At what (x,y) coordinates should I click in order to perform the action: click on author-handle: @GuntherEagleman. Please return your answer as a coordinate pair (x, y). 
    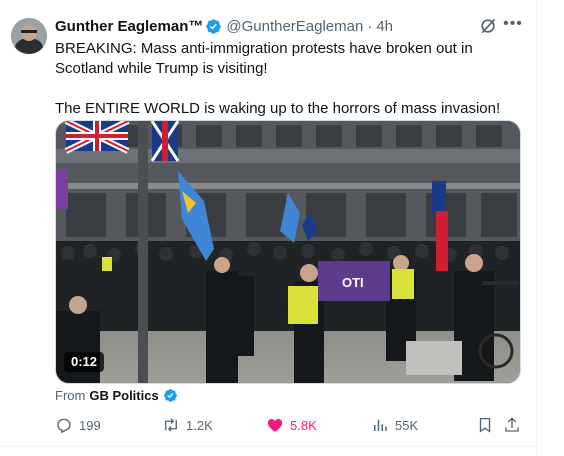
    Looking at the image, I should click on (294, 26).